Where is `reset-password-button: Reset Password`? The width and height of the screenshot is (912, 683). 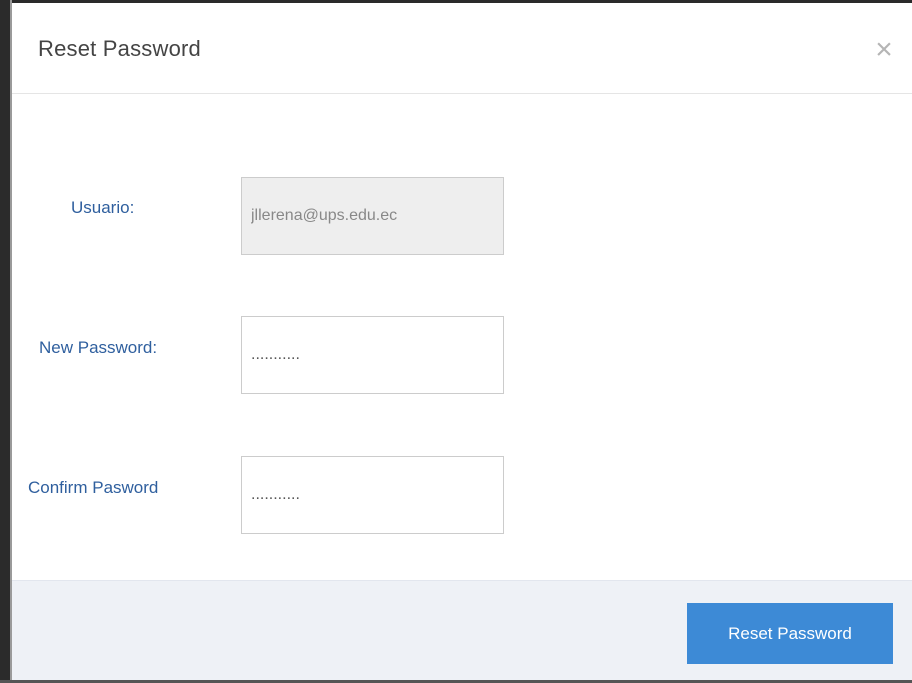
reset-password-button: Reset Password is located at coordinates (790, 633).